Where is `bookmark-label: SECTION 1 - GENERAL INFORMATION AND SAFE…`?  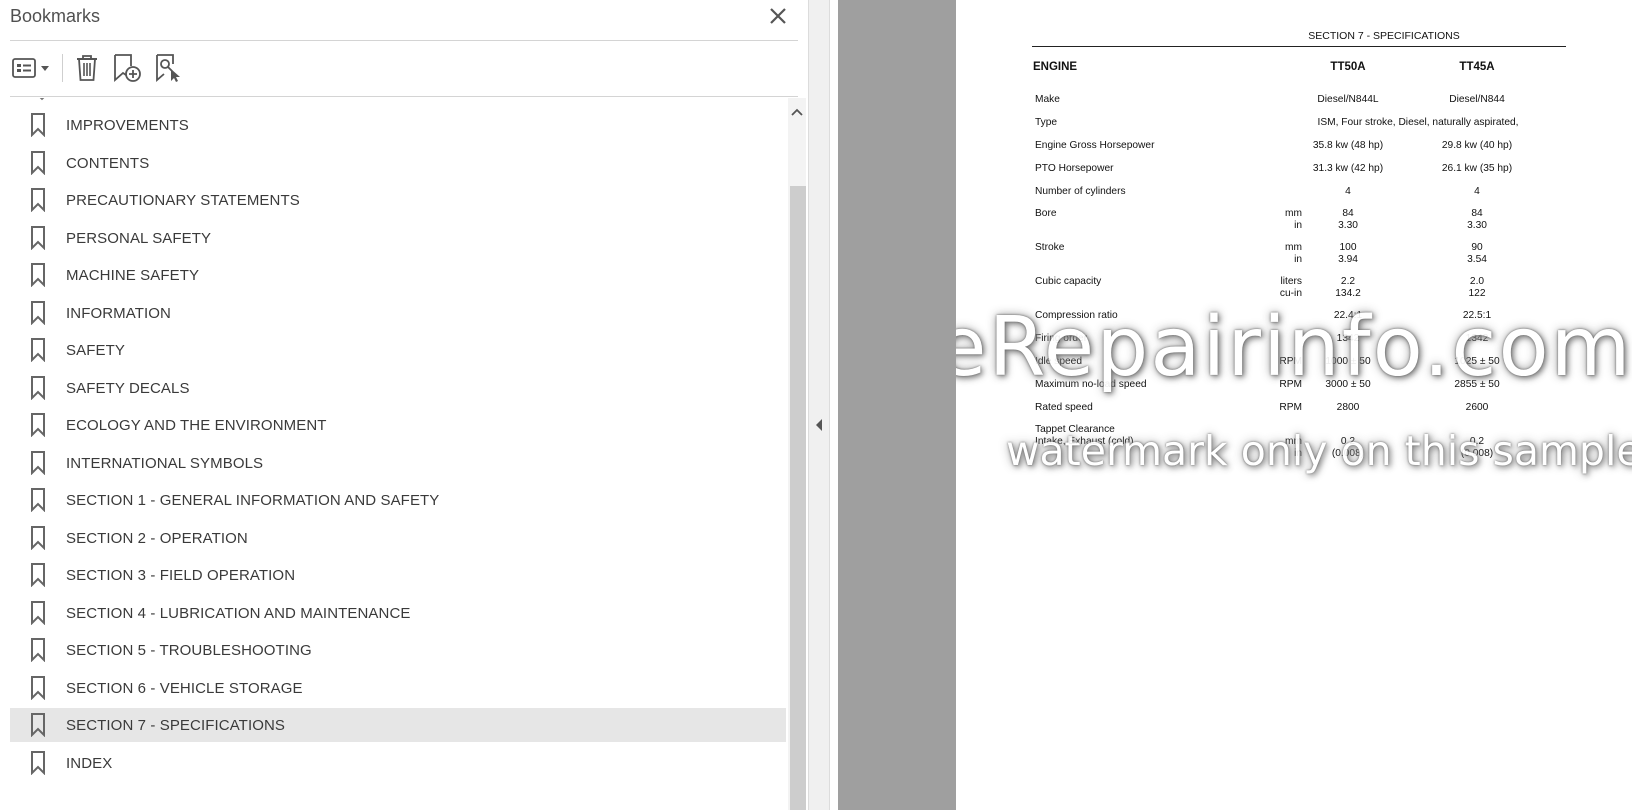
bookmark-label: SECTION 1 - GENERAL INFORMATION AND SAFE… is located at coordinates (253, 500).